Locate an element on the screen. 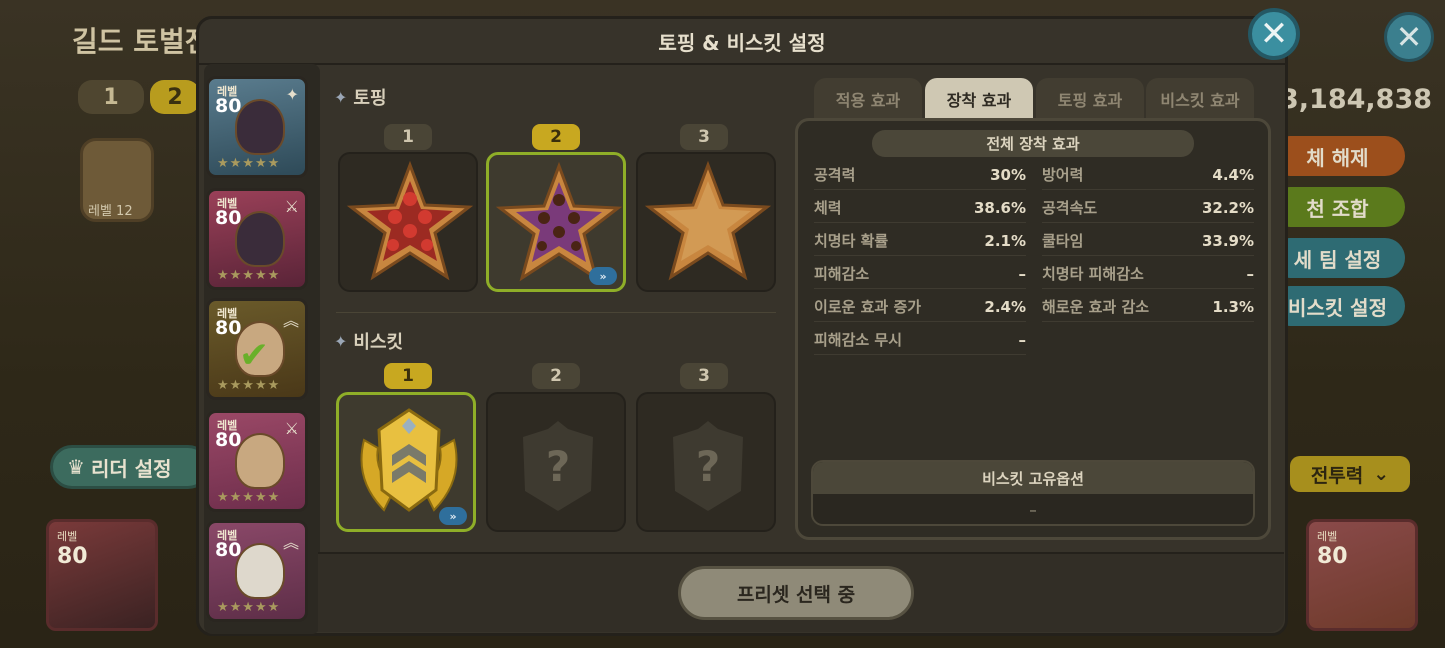 This screenshot has height=648, width=1445. stat-label: 쿨타임 is located at coordinates (1063, 241).